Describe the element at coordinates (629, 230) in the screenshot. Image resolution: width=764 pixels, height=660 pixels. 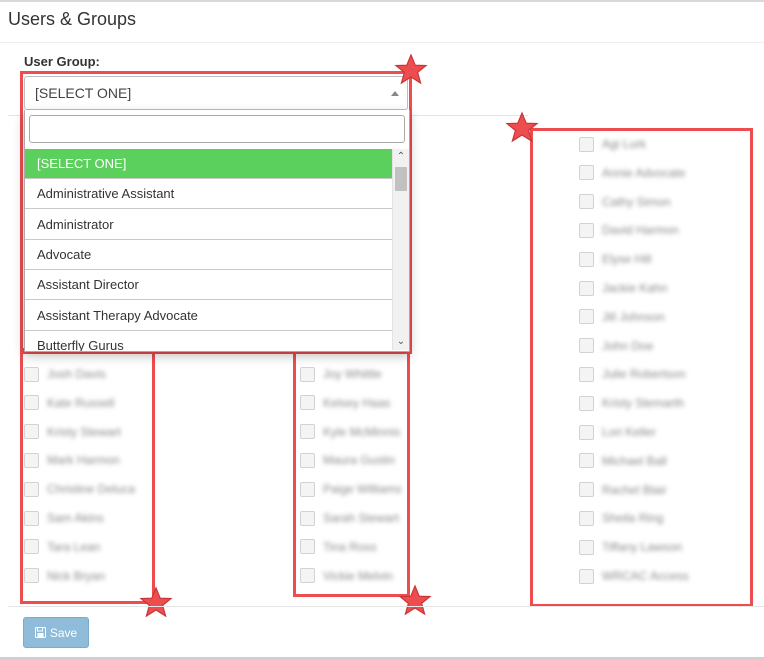
I see `user-checkbox-row: David Harmon` at that location.